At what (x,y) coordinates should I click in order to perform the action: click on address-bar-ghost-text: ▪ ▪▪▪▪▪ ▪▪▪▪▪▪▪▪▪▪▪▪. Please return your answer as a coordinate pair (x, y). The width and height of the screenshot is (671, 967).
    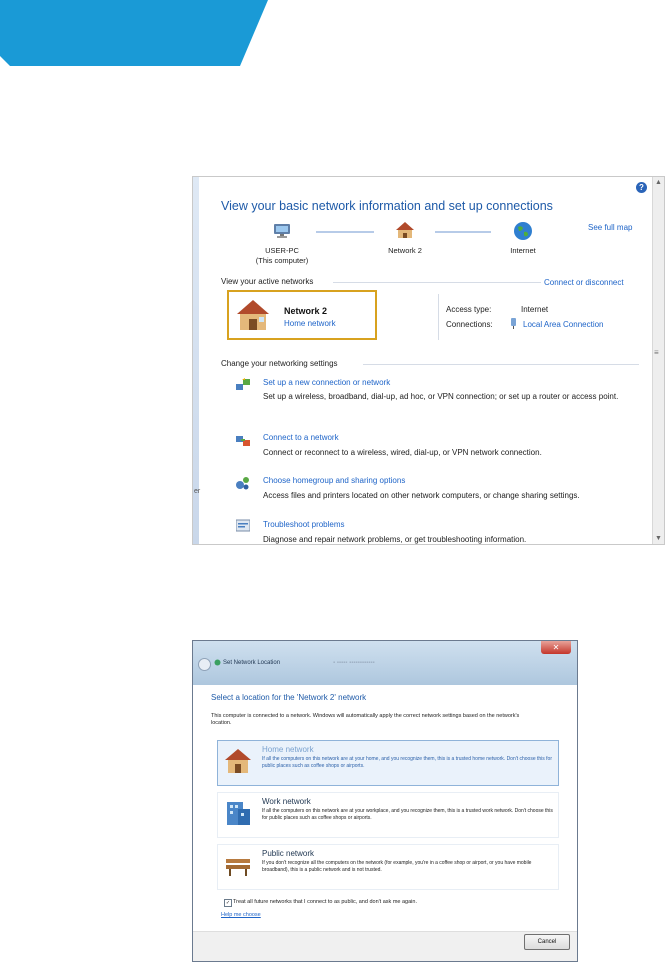
    Looking at the image, I should click on (354, 663).